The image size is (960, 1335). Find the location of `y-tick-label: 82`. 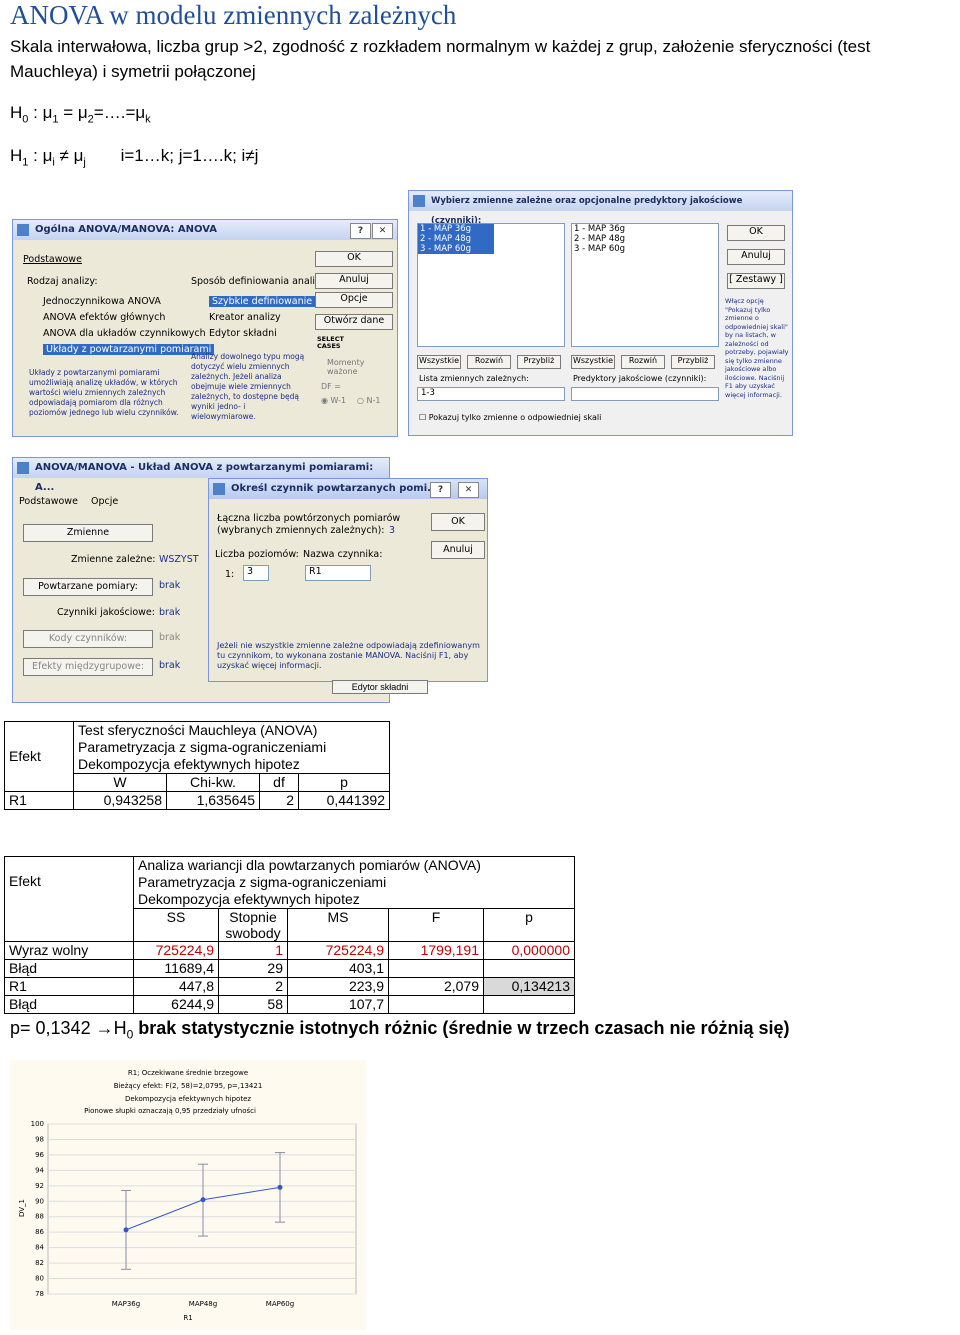

y-tick-label: 82 is located at coordinates (39, 1263).